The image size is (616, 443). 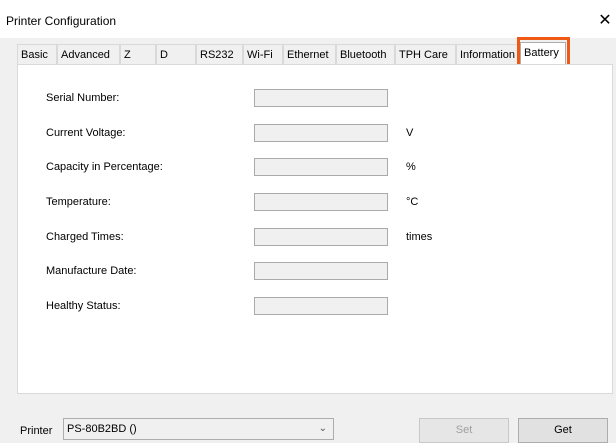 What do you see at coordinates (322, 428) in the screenshot?
I see `chevron-down-icon: ⌄` at bounding box center [322, 428].